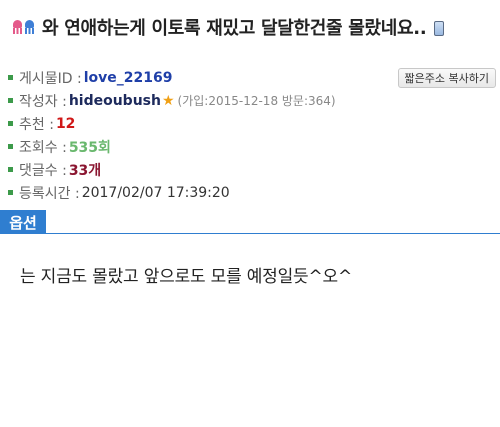  What do you see at coordinates (65, 123) in the screenshot?
I see `recommend-count: 12` at bounding box center [65, 123].